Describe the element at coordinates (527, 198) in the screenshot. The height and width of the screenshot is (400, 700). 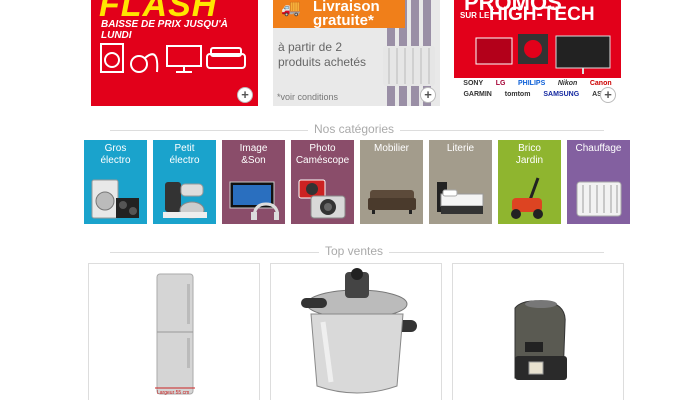
I see `lawn-mower-icon` at that location.